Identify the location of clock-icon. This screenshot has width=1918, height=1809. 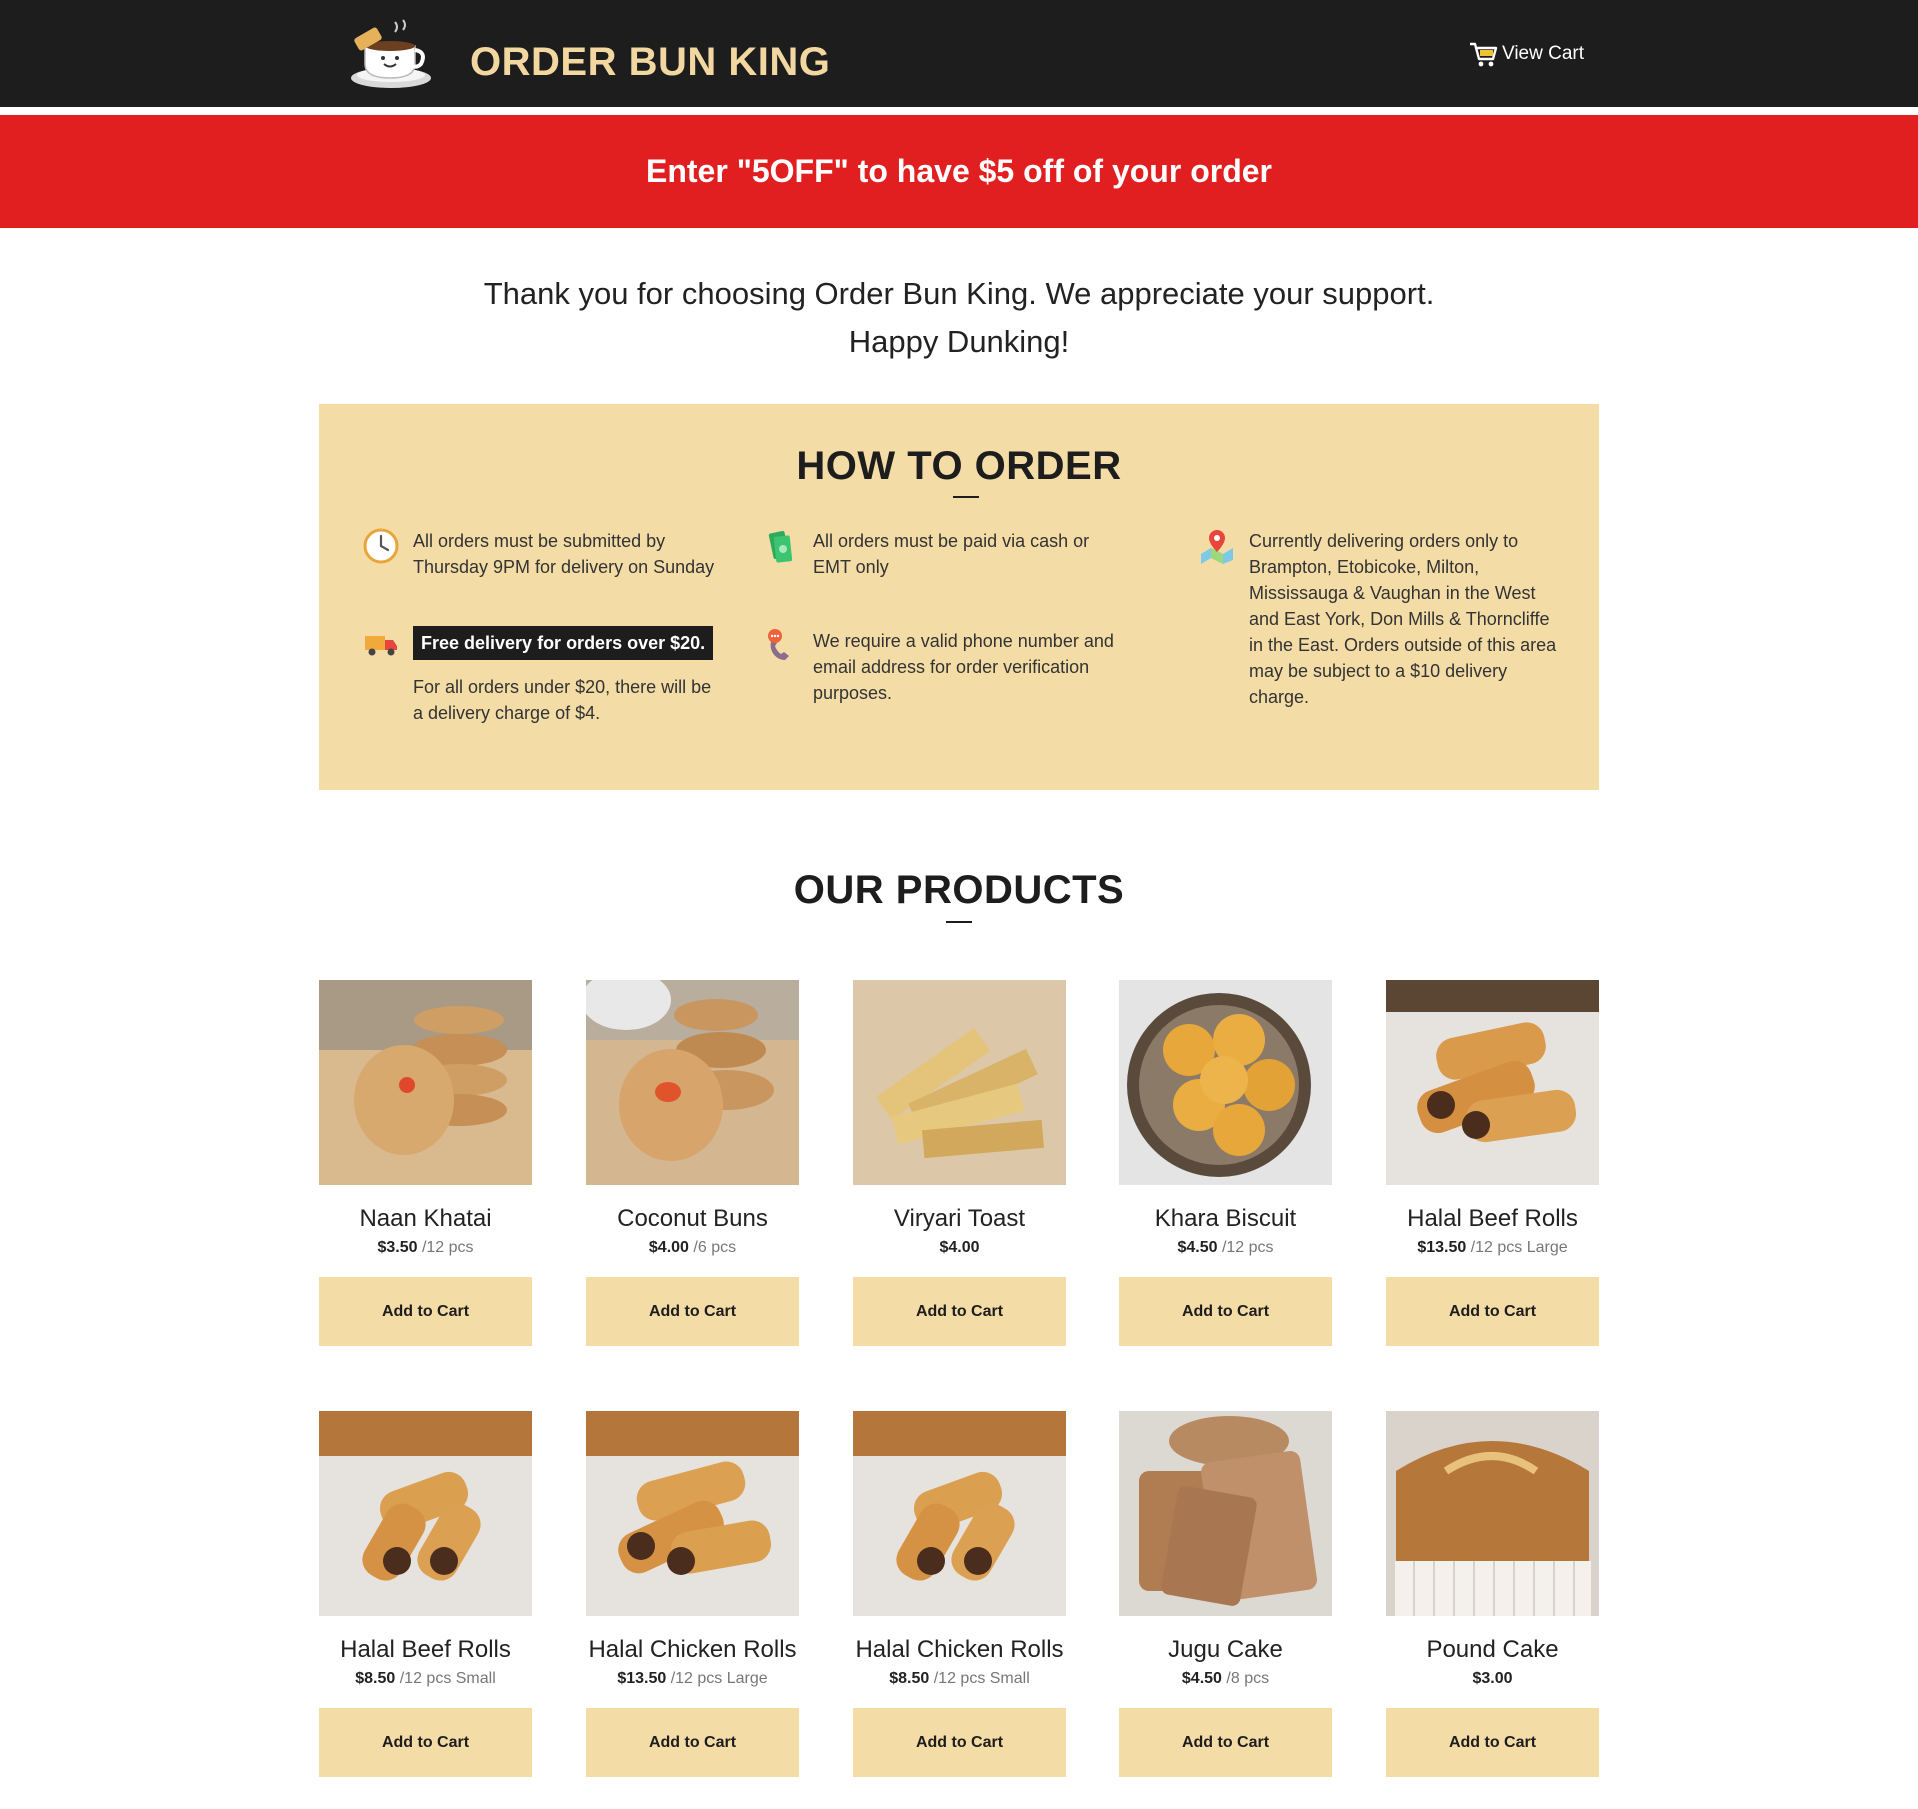
(381, 546).